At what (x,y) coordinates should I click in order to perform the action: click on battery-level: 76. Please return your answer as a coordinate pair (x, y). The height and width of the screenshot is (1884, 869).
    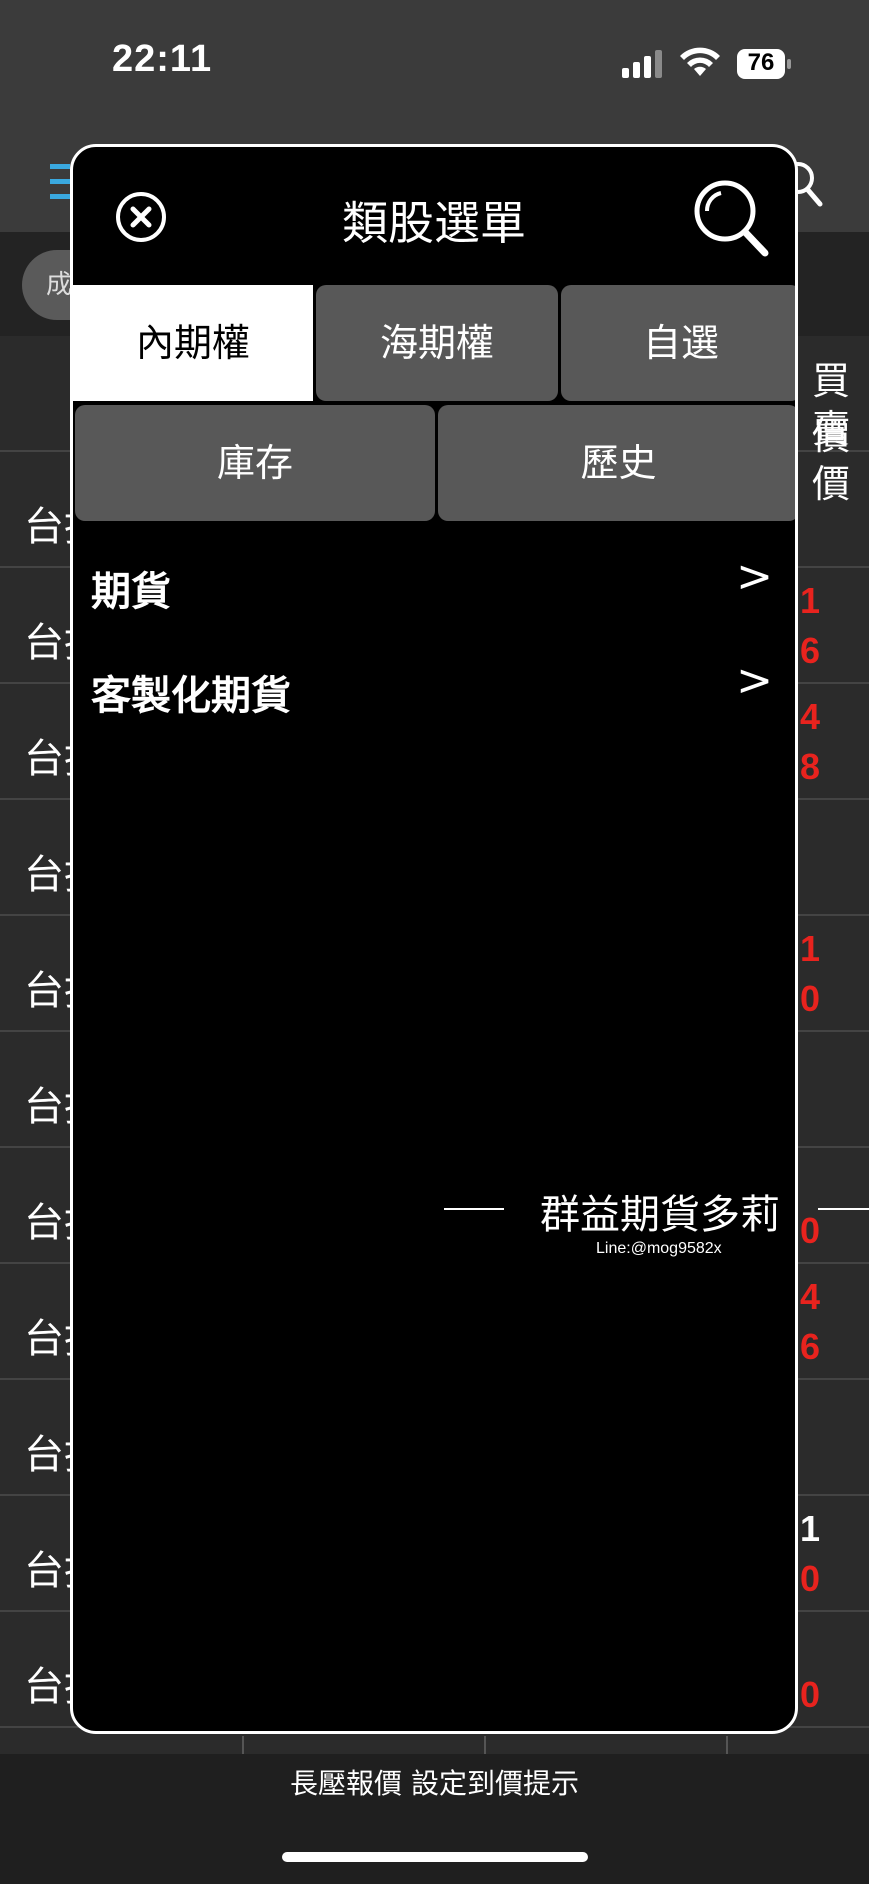
    Looking at the image, I should click on (761, 62).